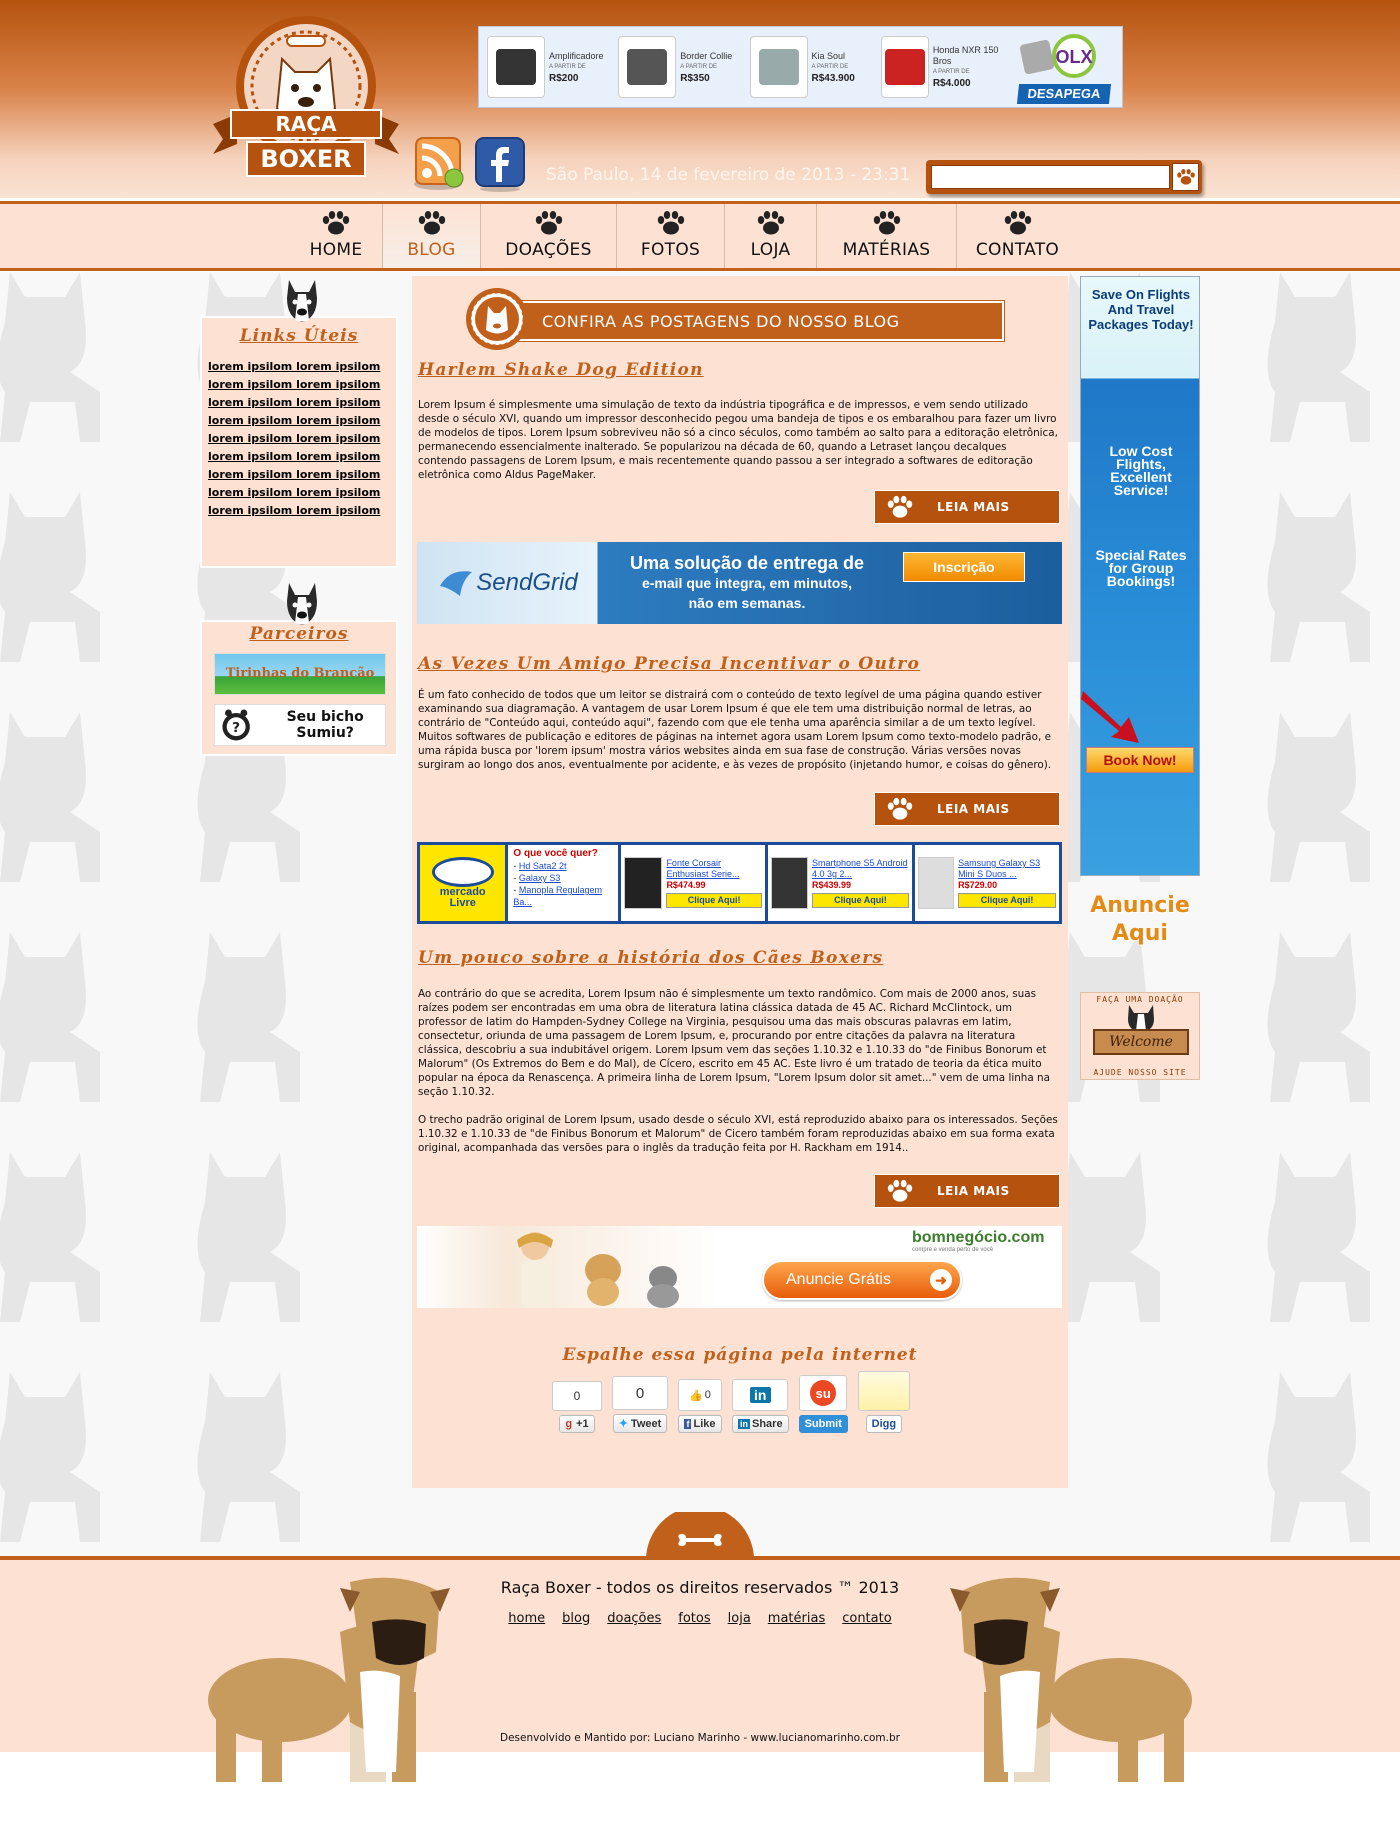 The image size is (1400, 1840). What do you see at coordinates (634, 1618) in the screenshot?
I see `footer-link-doações: doações` at bounding box center [634, 1618].